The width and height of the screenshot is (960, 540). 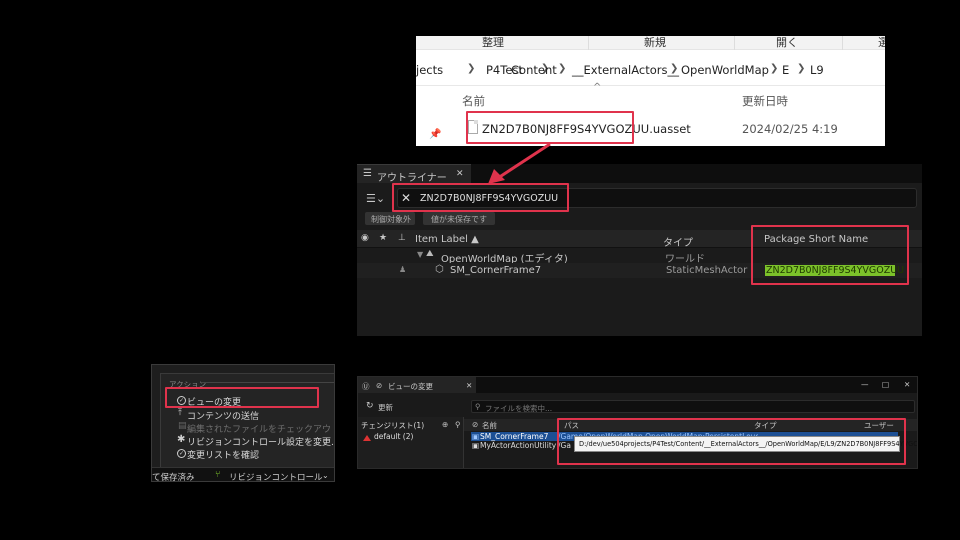 What do you see at coordinates (586, 129) in the screenshot?
I see `file-name: ZN2D7B0NJ8FF9S4YVGOZUU.uasset` at bounding box center [586, 129].